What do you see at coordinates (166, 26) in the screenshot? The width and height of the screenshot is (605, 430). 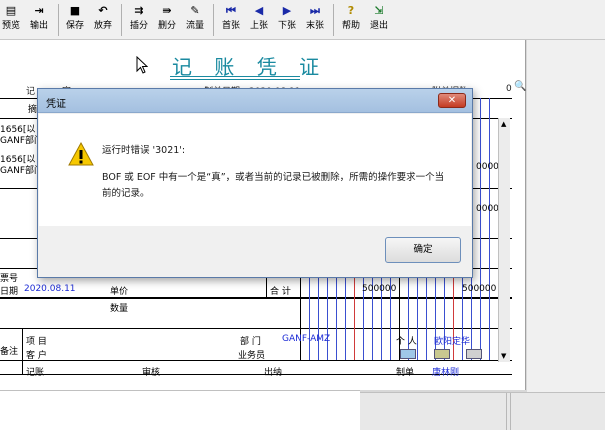 I see `delete-row-label: 删分` at bounding box center [166, 26].